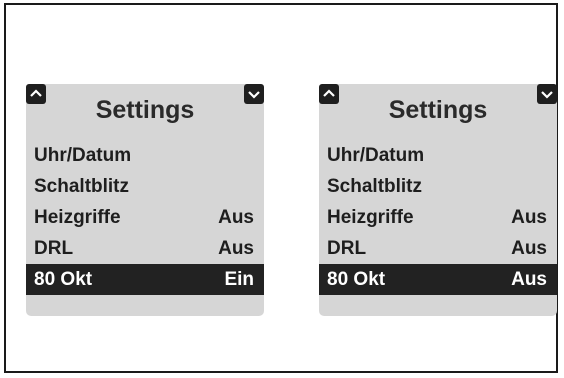  What do you see at coordinates (438, 279) in the screenshot?
I see `menu-item-80-okt: 80 Okt Aus` at bounding box center [438, 279].